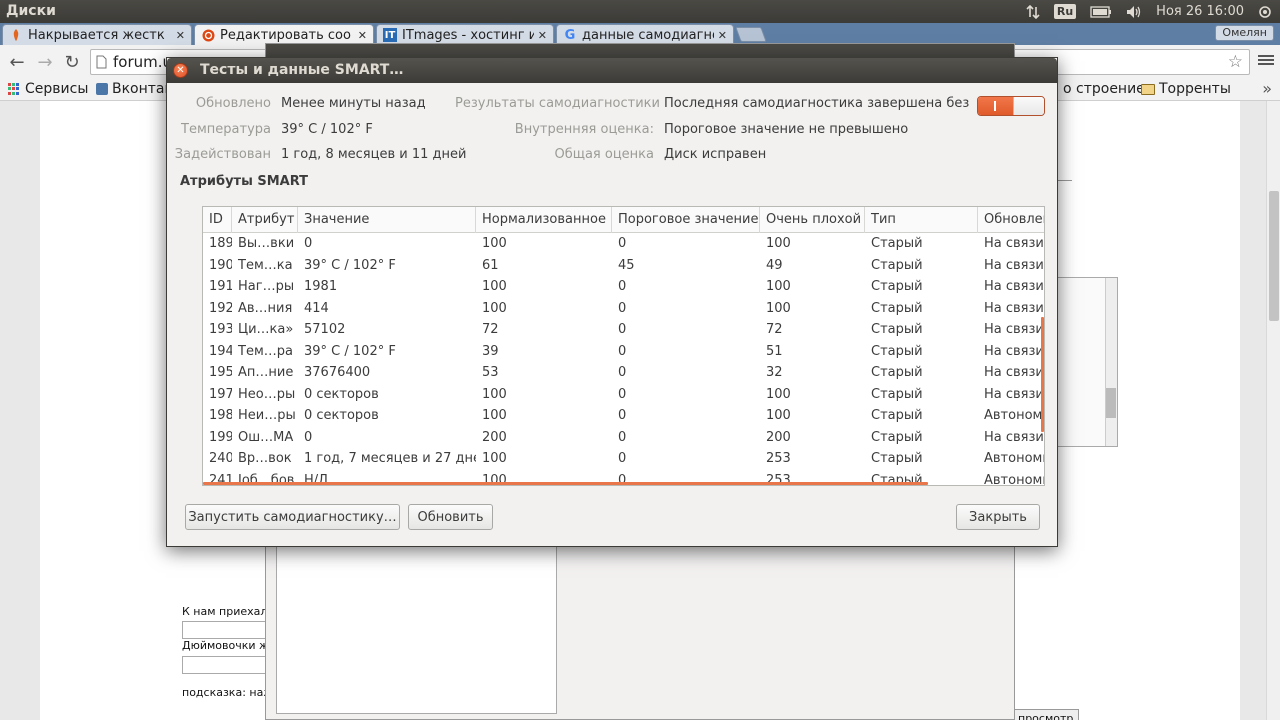 Image resolution: width=1280 pixels, height=720 pixels. I want to click on back-arrow-icon: ←, so click(17, 62).